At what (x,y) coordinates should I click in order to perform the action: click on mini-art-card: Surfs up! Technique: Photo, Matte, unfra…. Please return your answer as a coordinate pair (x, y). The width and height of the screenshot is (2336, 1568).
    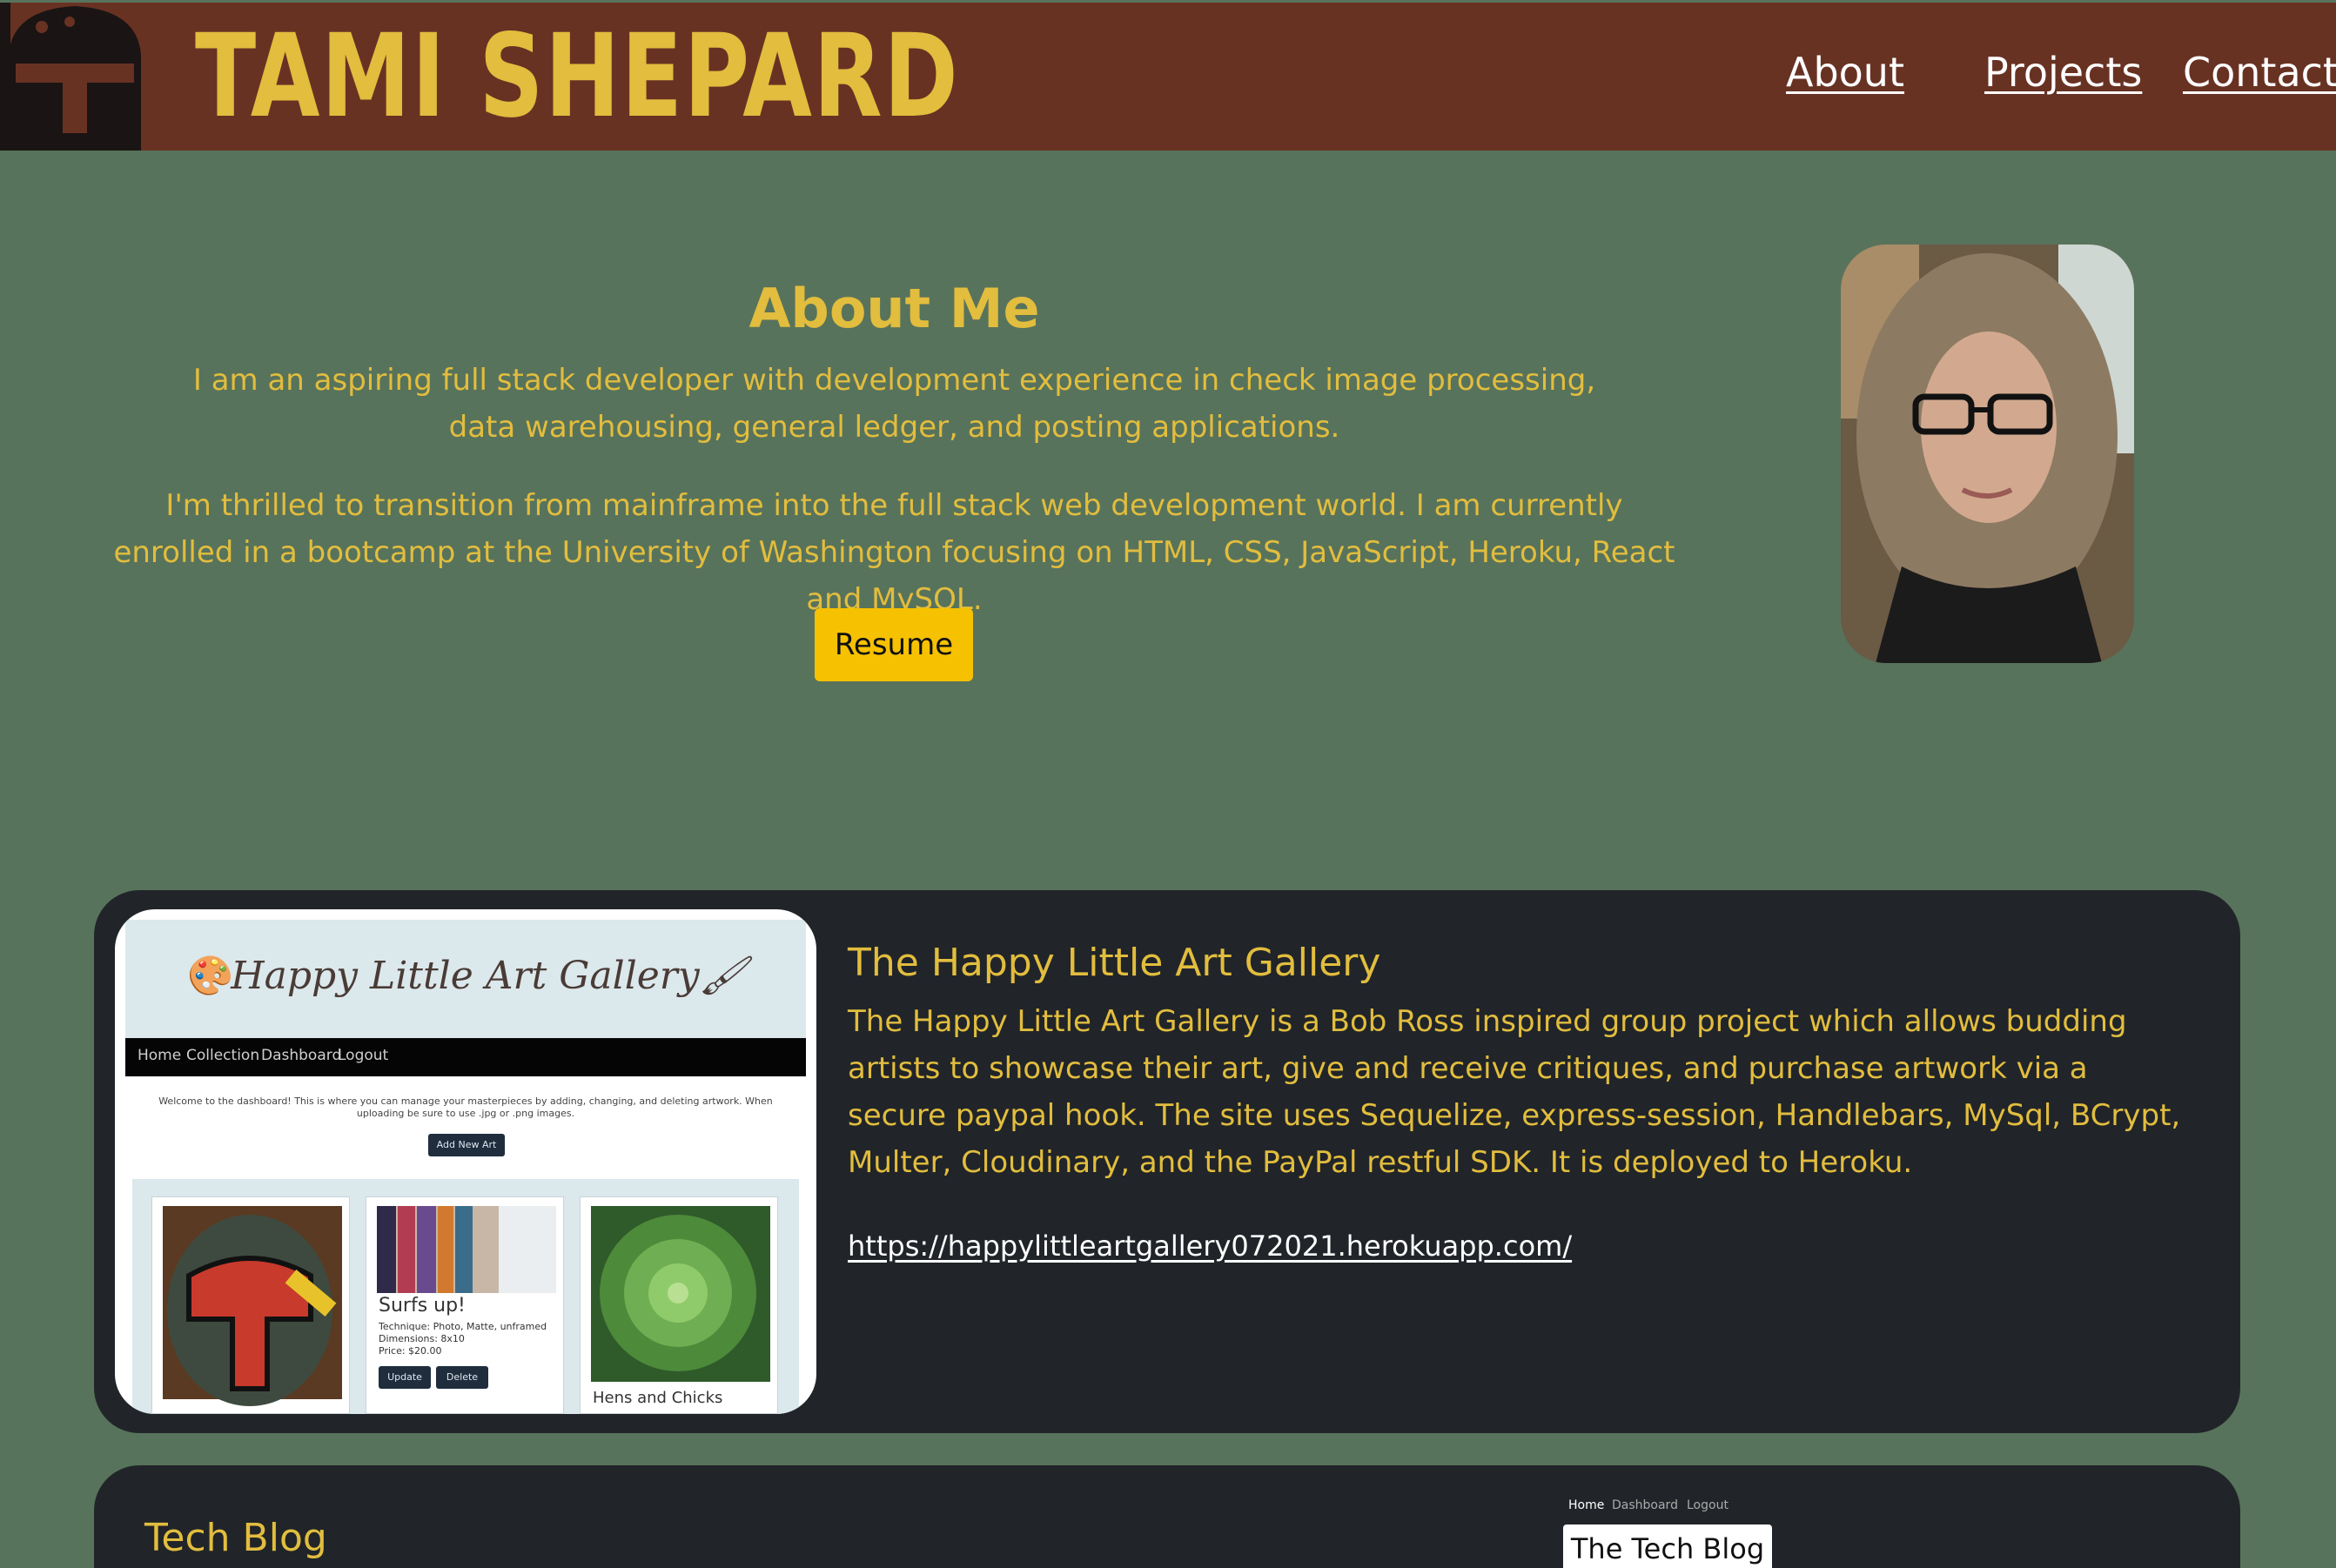
    Looking at the image, I should click on (465, 1305).